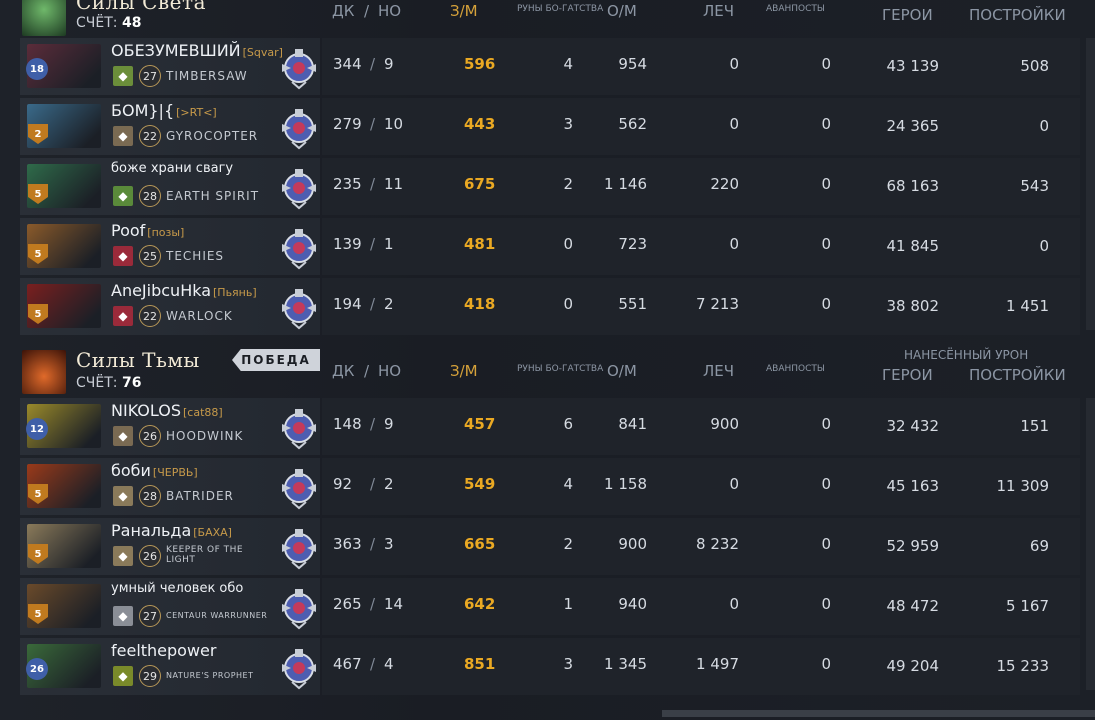 The width and height of the screenshot is (1095, 720). What do you see at coordinates (171, 530) in the screenshot?
I see `player-name: Ранальда [БАХА]` at bounding box center [171, 530].